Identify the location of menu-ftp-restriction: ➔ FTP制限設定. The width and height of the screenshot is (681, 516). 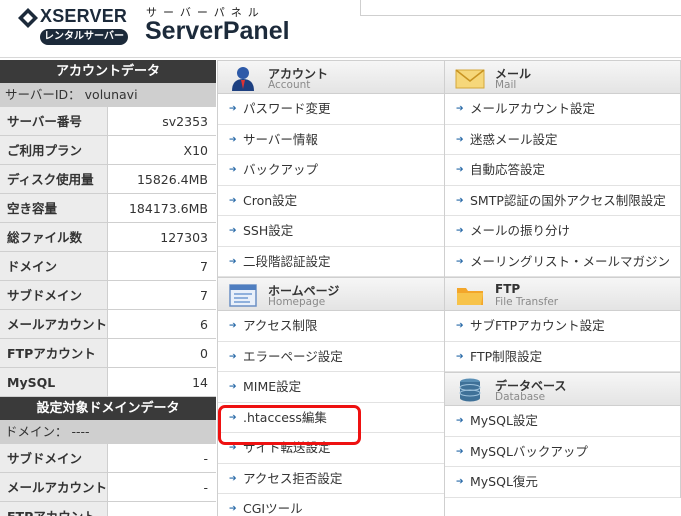
(562, 356).